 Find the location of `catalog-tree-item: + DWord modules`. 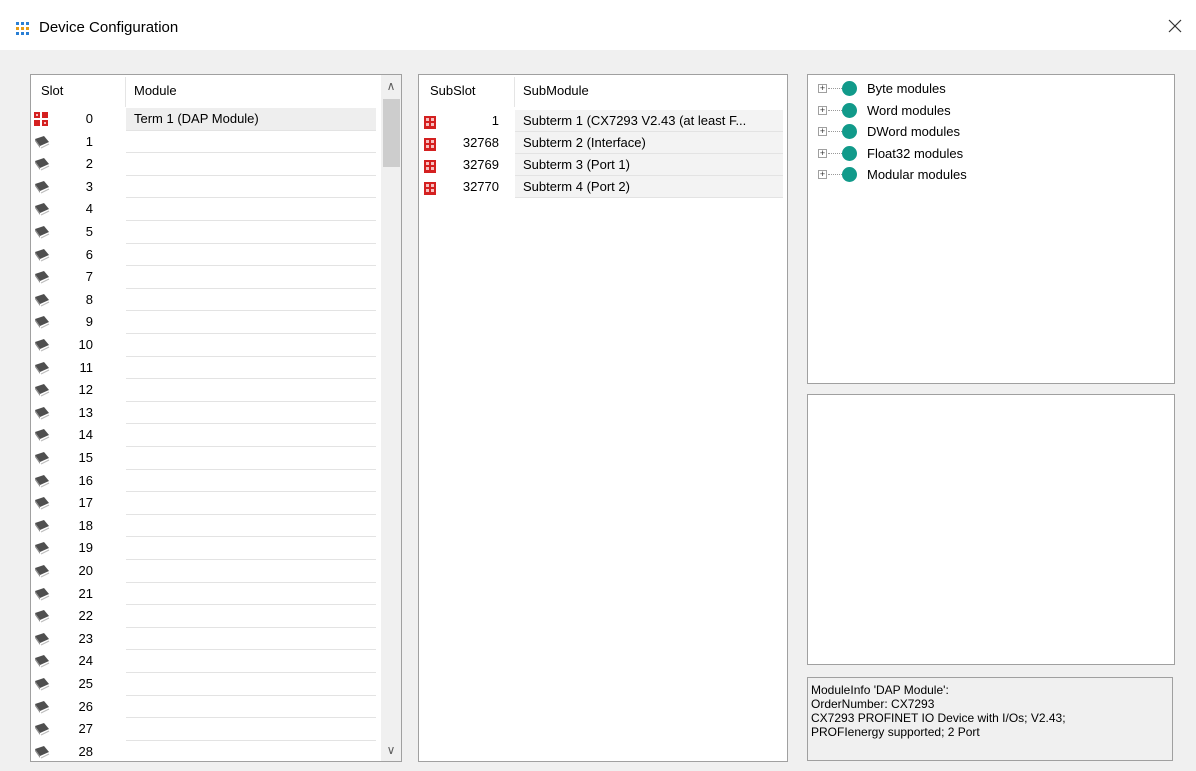

catalog-tree-item: + DWord modules is located at coordinates (988, 131).